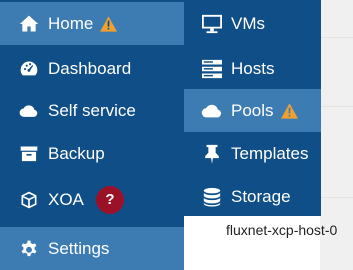 Image resolution: width=353 pixels, height=270 pixels. I want to click on sidebar-item-label: Home, so click(71, 23).